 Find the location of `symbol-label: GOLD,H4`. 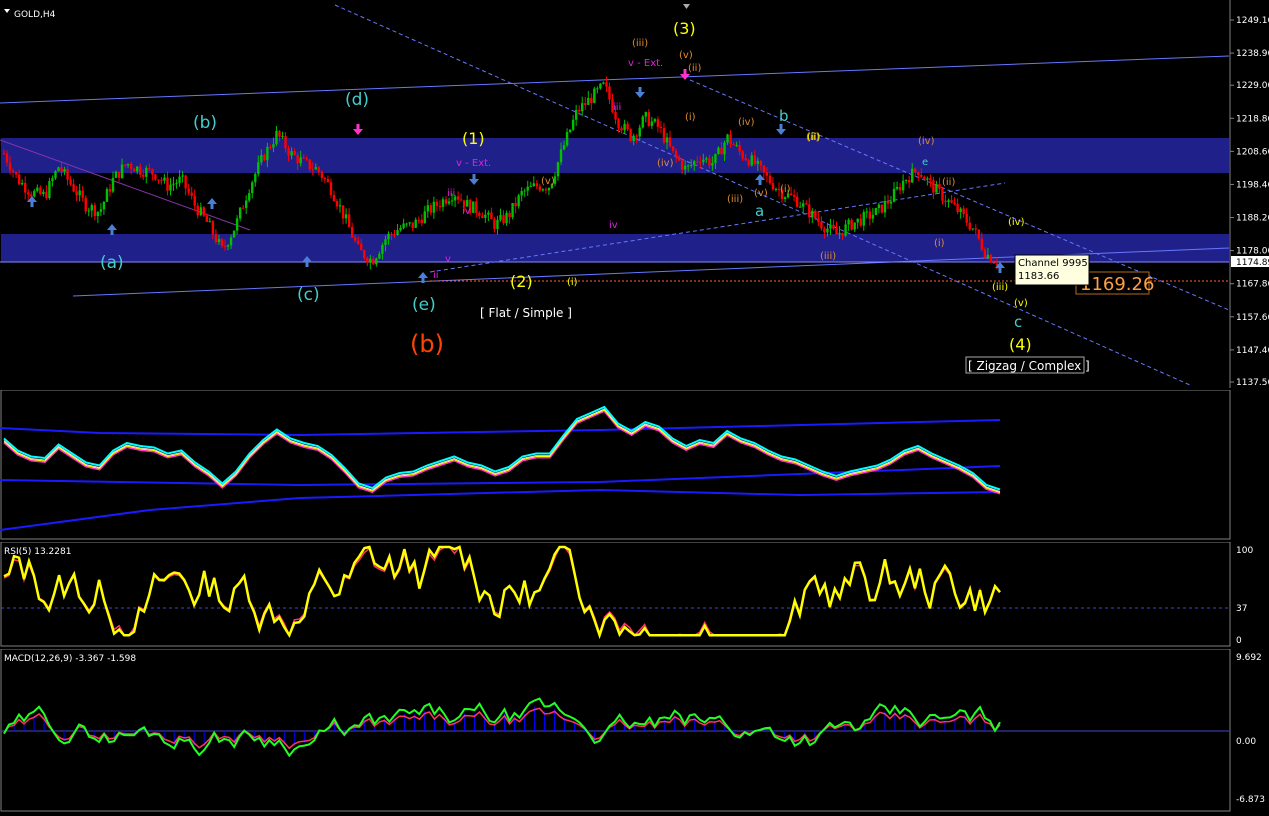

symbol-label: GOLD,H4 is located at coordinates (35, 15).